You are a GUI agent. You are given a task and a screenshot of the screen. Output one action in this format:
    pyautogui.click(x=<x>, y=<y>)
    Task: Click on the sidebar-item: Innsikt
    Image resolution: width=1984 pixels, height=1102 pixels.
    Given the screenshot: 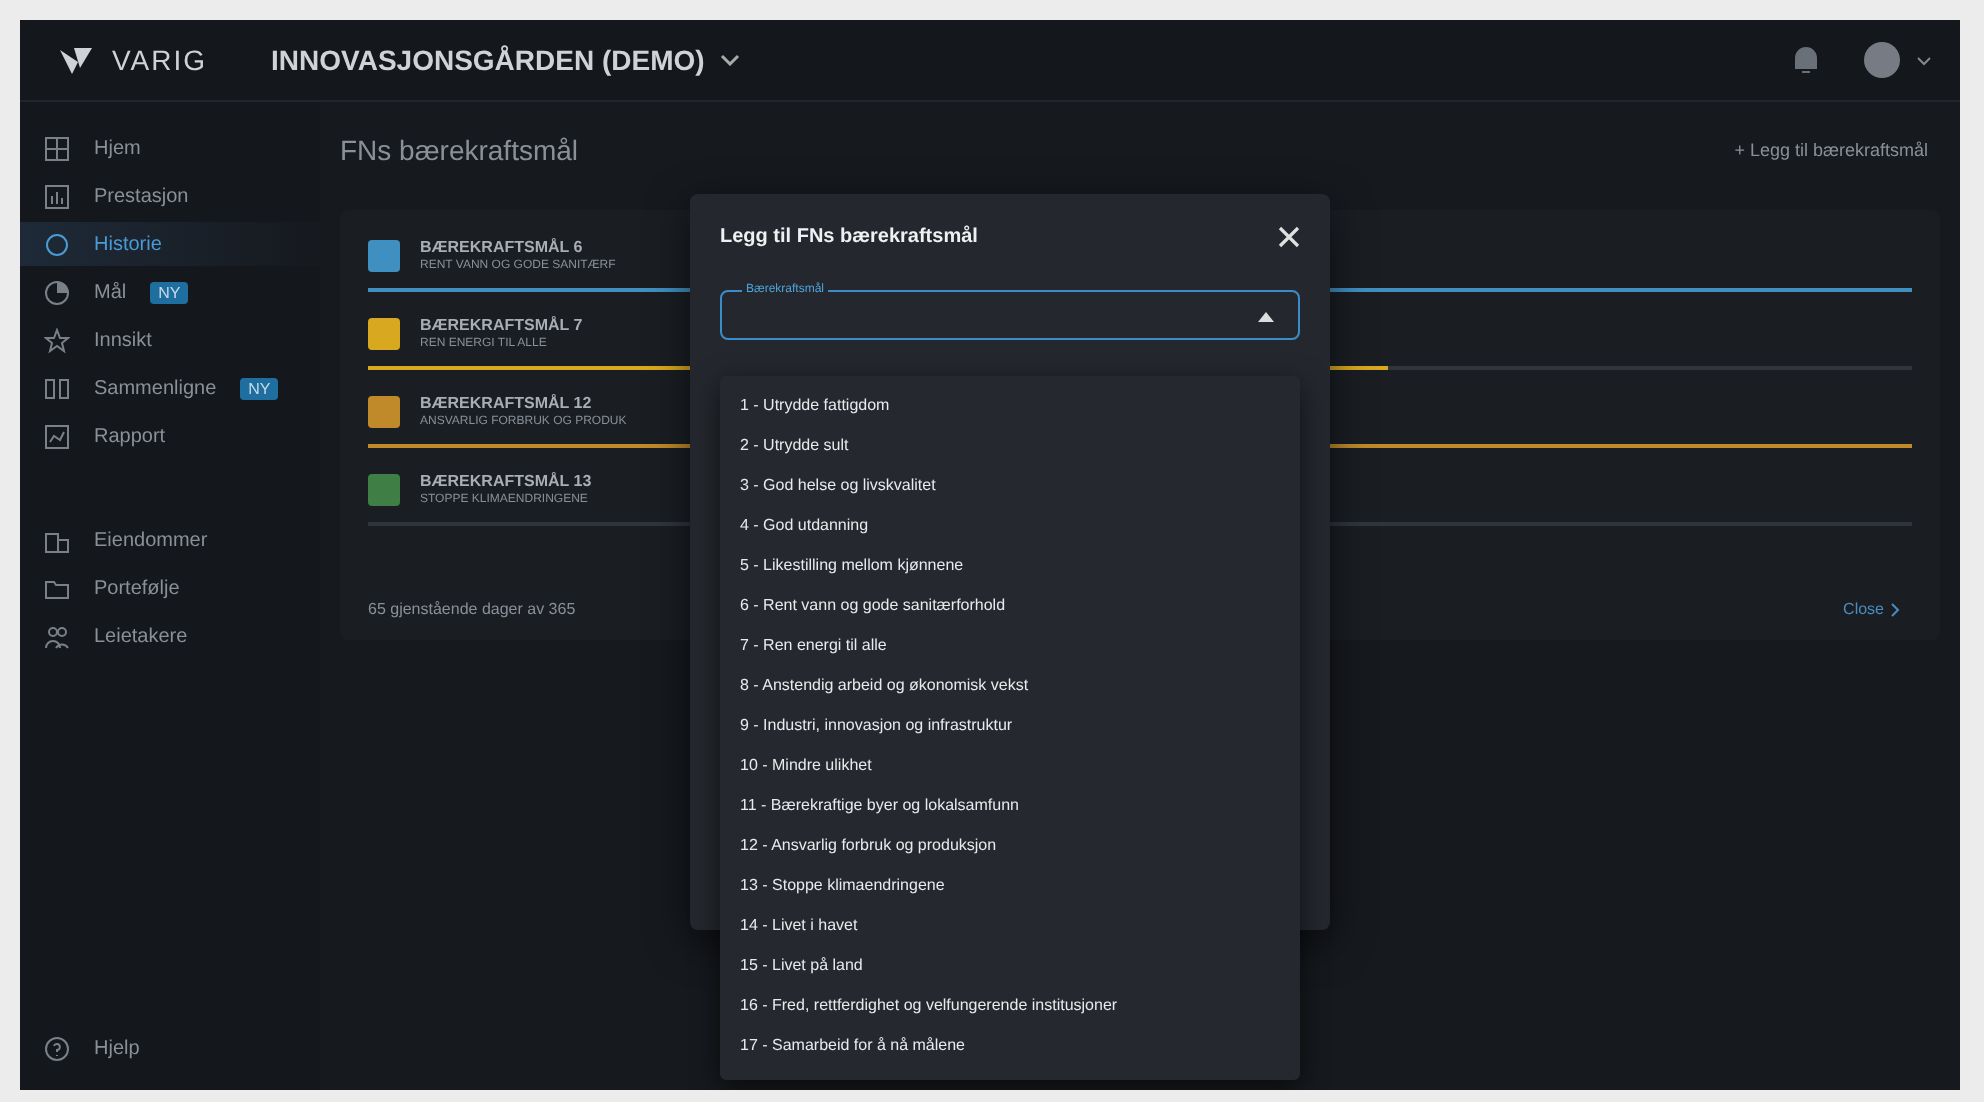 What is the action you would take?
    pyautogui.click(x=170, y=340)
    